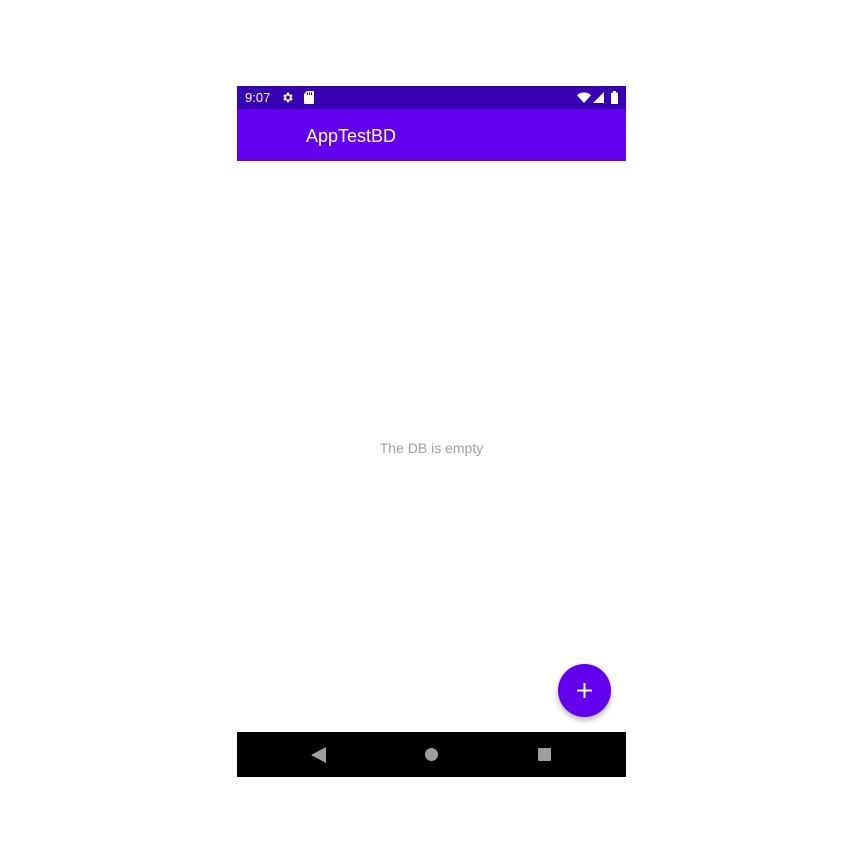  I want to click on home-icon, so click(431, 754).